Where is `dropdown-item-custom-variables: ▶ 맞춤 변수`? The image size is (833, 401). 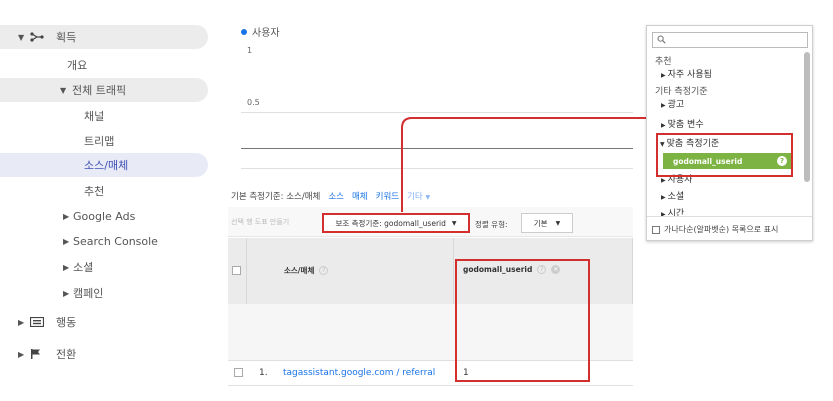
dropdown-item-custom-variables: ▶ 맞춤 변수 is located at coordinates (682, 123).